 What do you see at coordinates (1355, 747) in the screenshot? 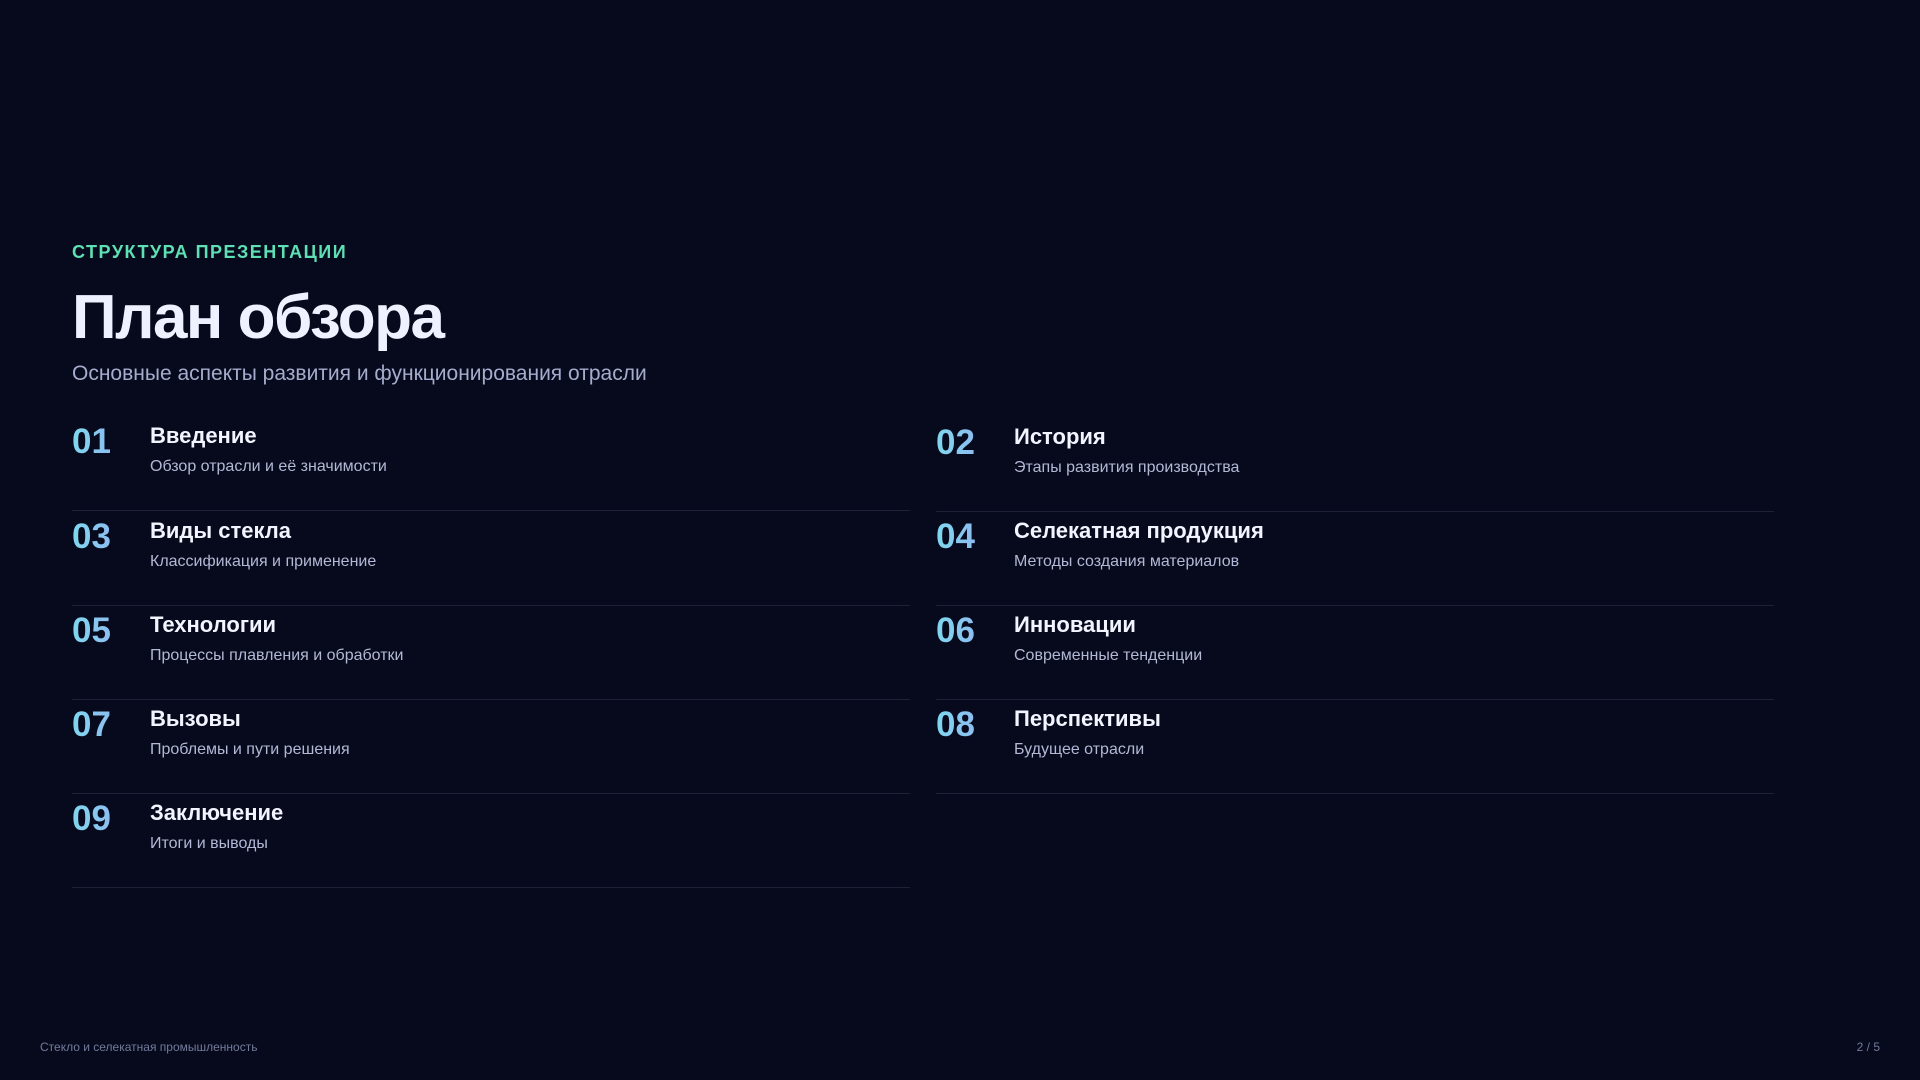
I see `agenda-item: 08 Перспективы Будущее отрасли` at bounding box center [1355, 747].